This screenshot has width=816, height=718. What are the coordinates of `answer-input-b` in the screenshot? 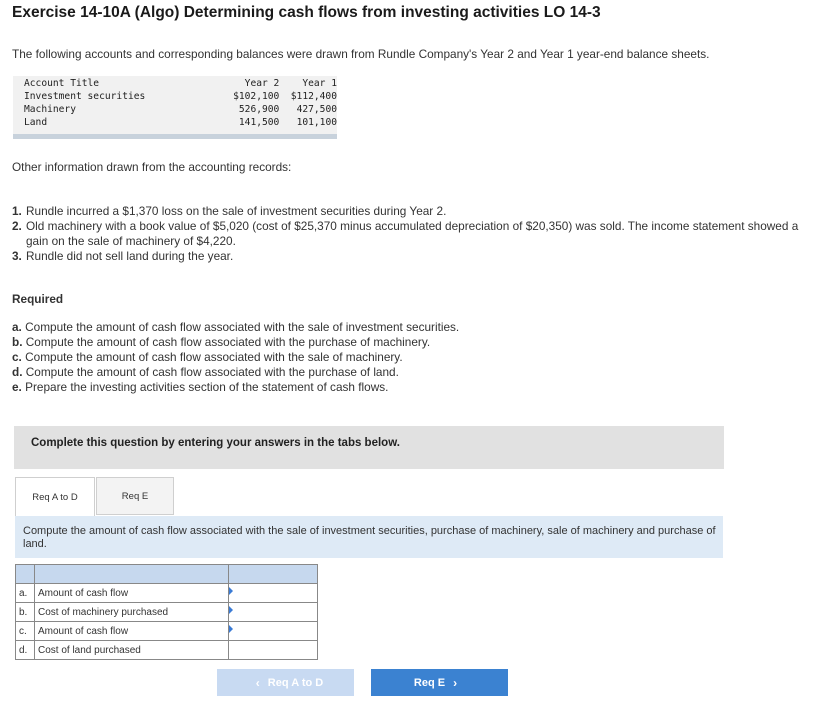 It's located at (275, 612).